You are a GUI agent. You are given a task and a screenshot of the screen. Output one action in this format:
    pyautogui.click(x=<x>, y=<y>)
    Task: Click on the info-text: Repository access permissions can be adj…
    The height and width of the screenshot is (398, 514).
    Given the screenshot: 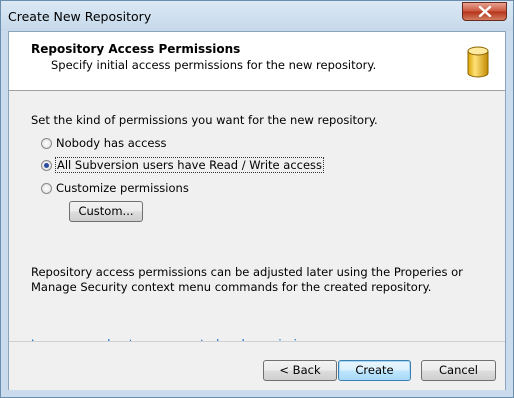 What is the action you would take?
    pyautogui.click(x=247, y=279)
    